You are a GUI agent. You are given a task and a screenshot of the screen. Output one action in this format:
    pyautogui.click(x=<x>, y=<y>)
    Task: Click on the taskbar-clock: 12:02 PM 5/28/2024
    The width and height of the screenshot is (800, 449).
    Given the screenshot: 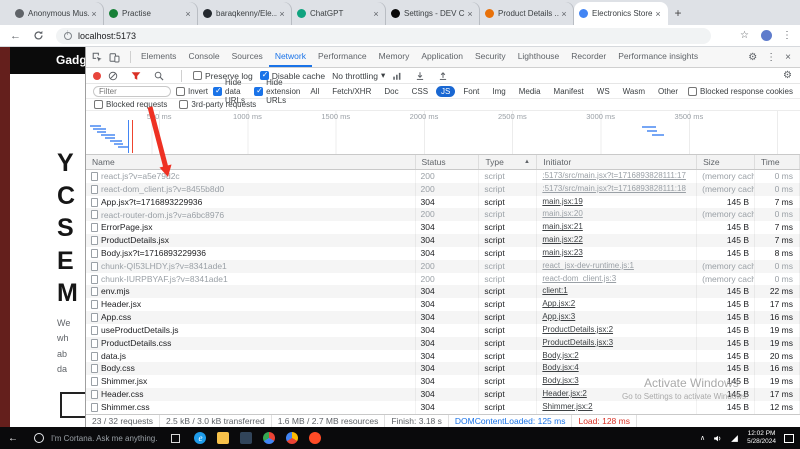 What is the action you would take?
    pyautogui.click(x=761, y=438)
    